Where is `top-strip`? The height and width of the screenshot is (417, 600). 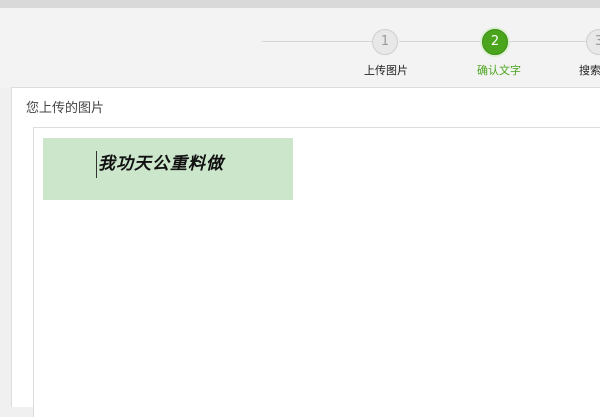 top-strip is located at coordinates (300, 4).